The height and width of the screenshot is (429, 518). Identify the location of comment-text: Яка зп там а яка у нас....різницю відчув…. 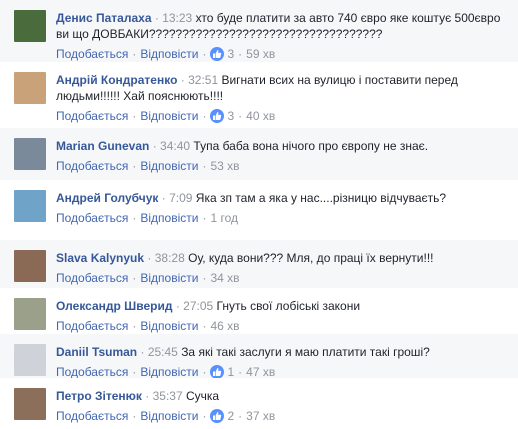
(321, 198).